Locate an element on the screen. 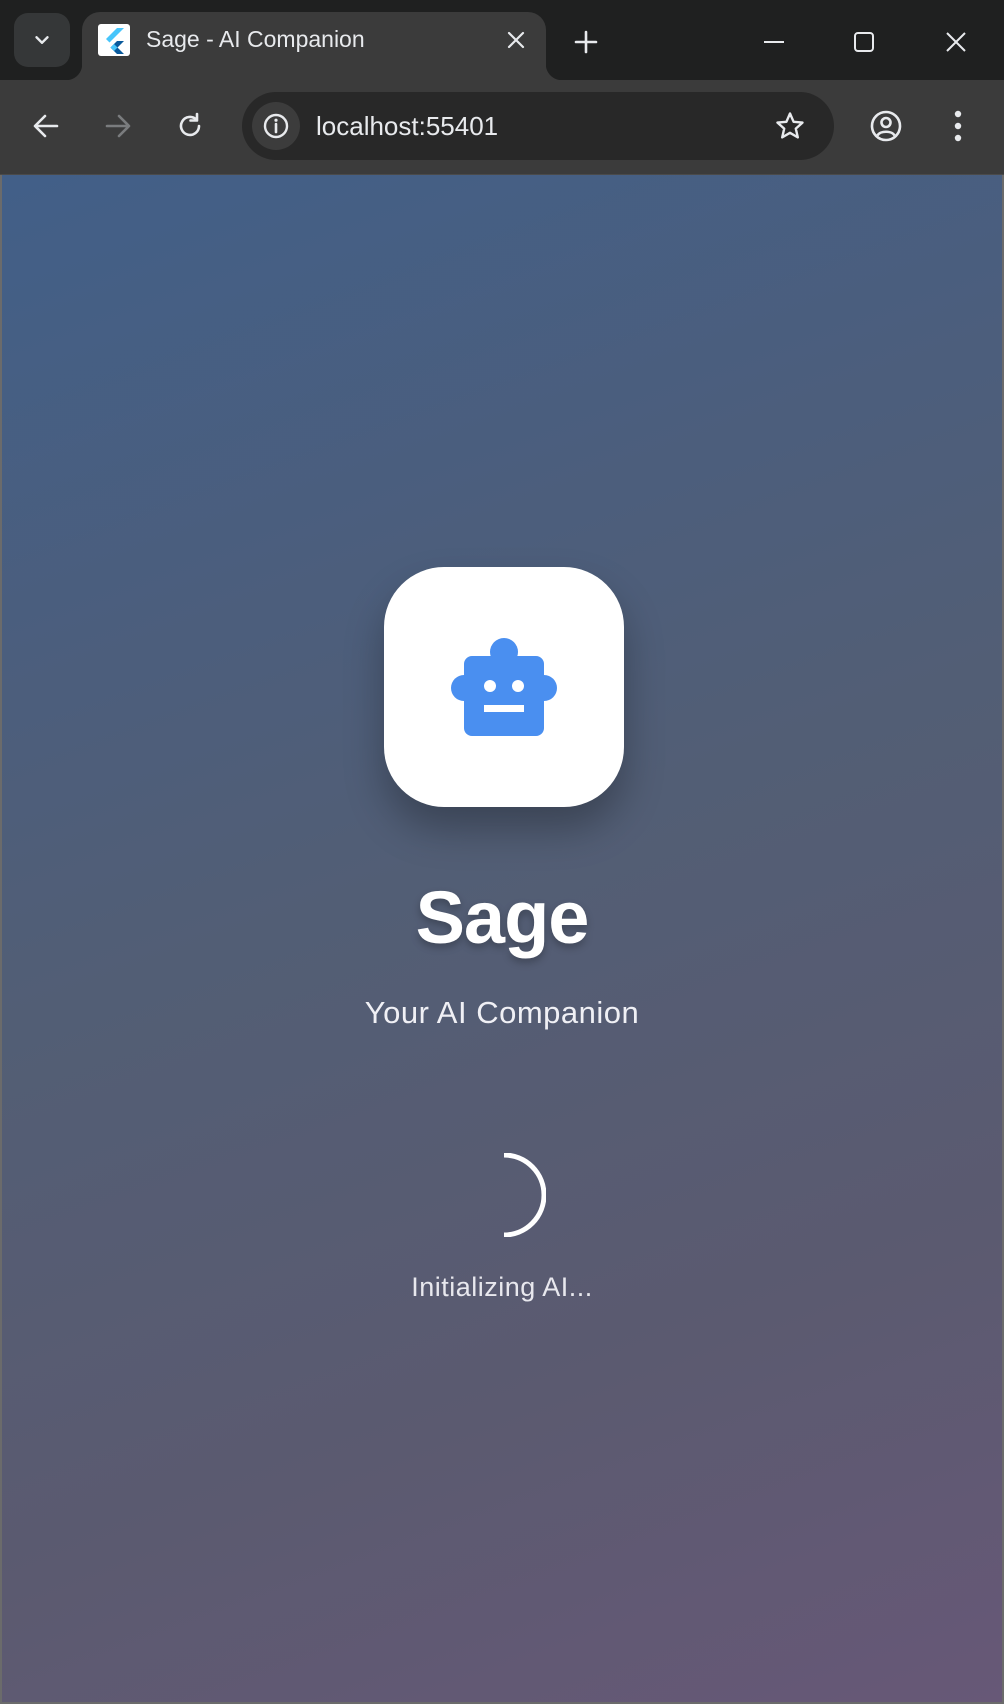  flutter-favicon-icon is located at coordinates (114, 40).